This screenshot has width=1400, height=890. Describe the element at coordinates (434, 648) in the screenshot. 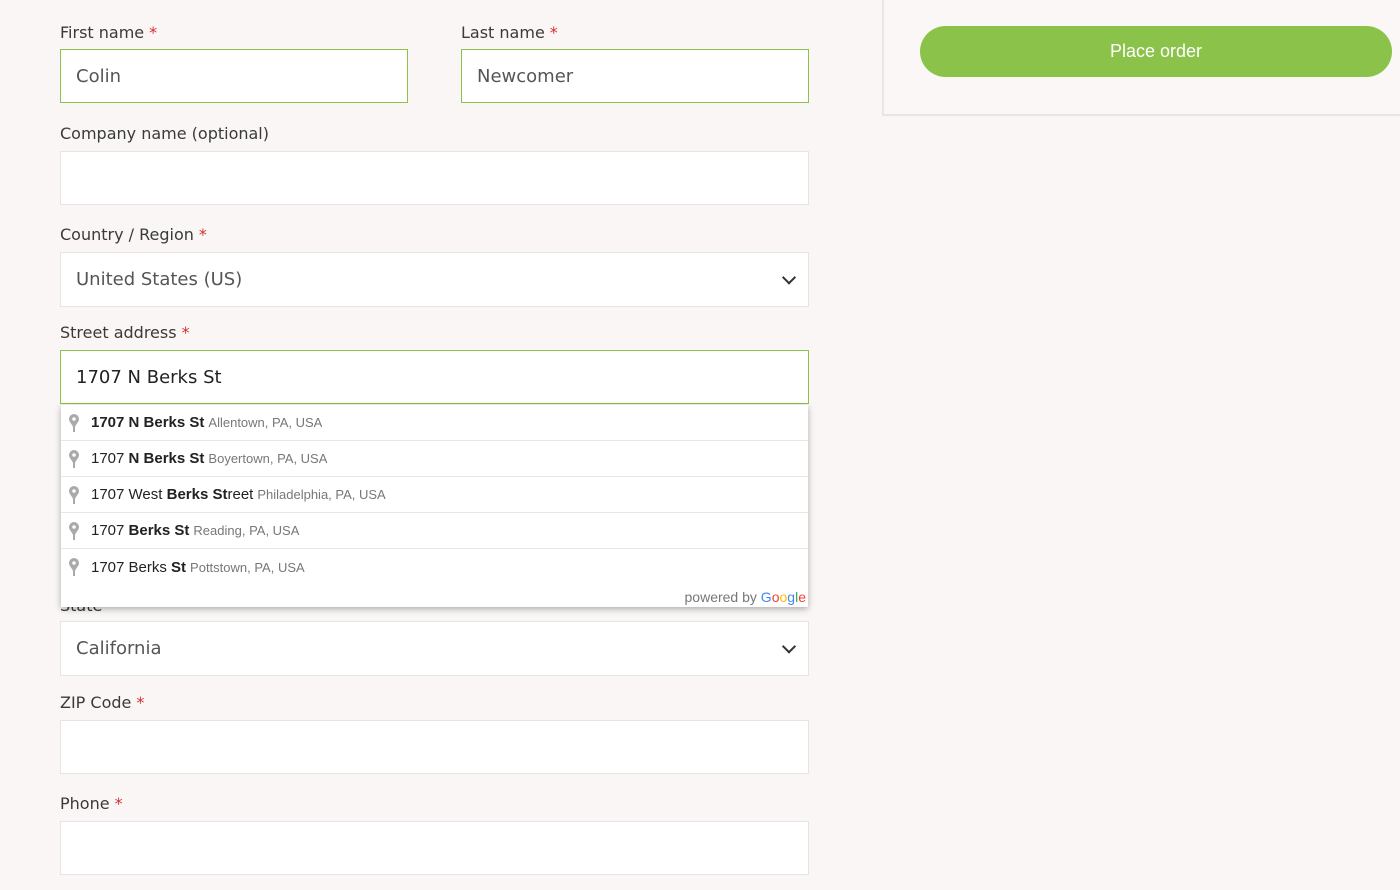

I see `state-select: California` at that location.